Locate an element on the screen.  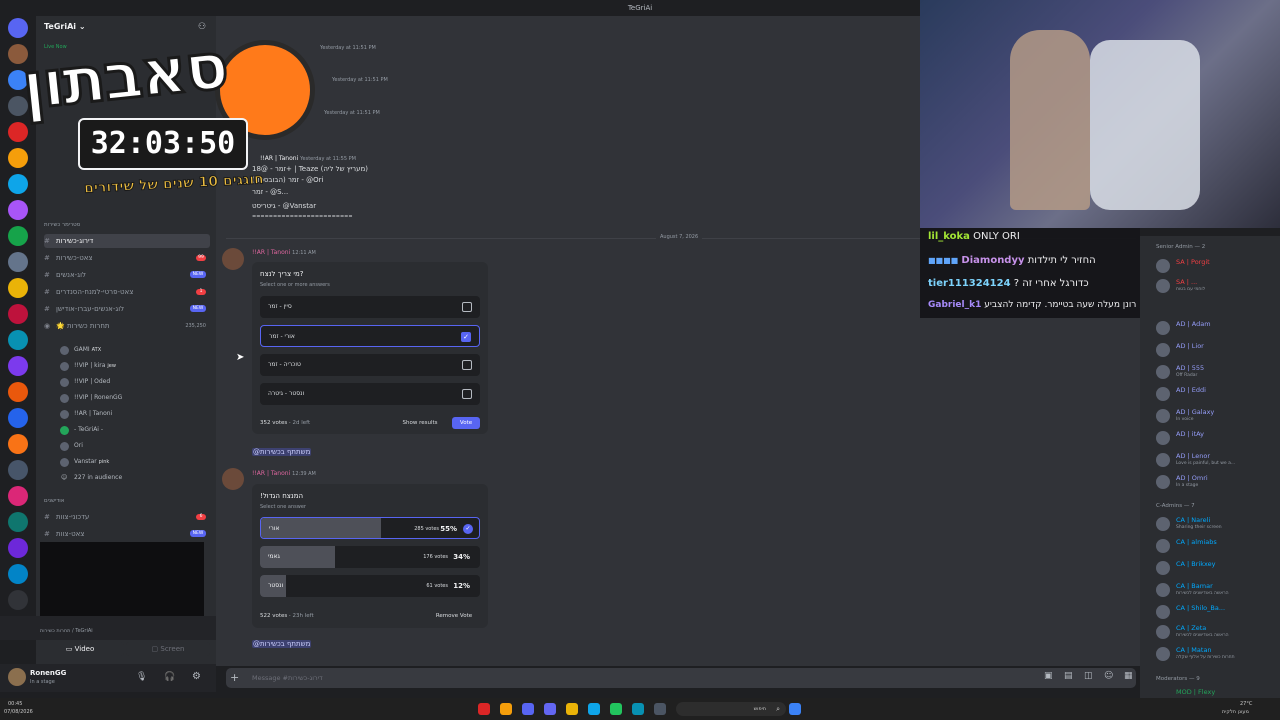
voice-member: Ori is located at coordinates (135, 446).